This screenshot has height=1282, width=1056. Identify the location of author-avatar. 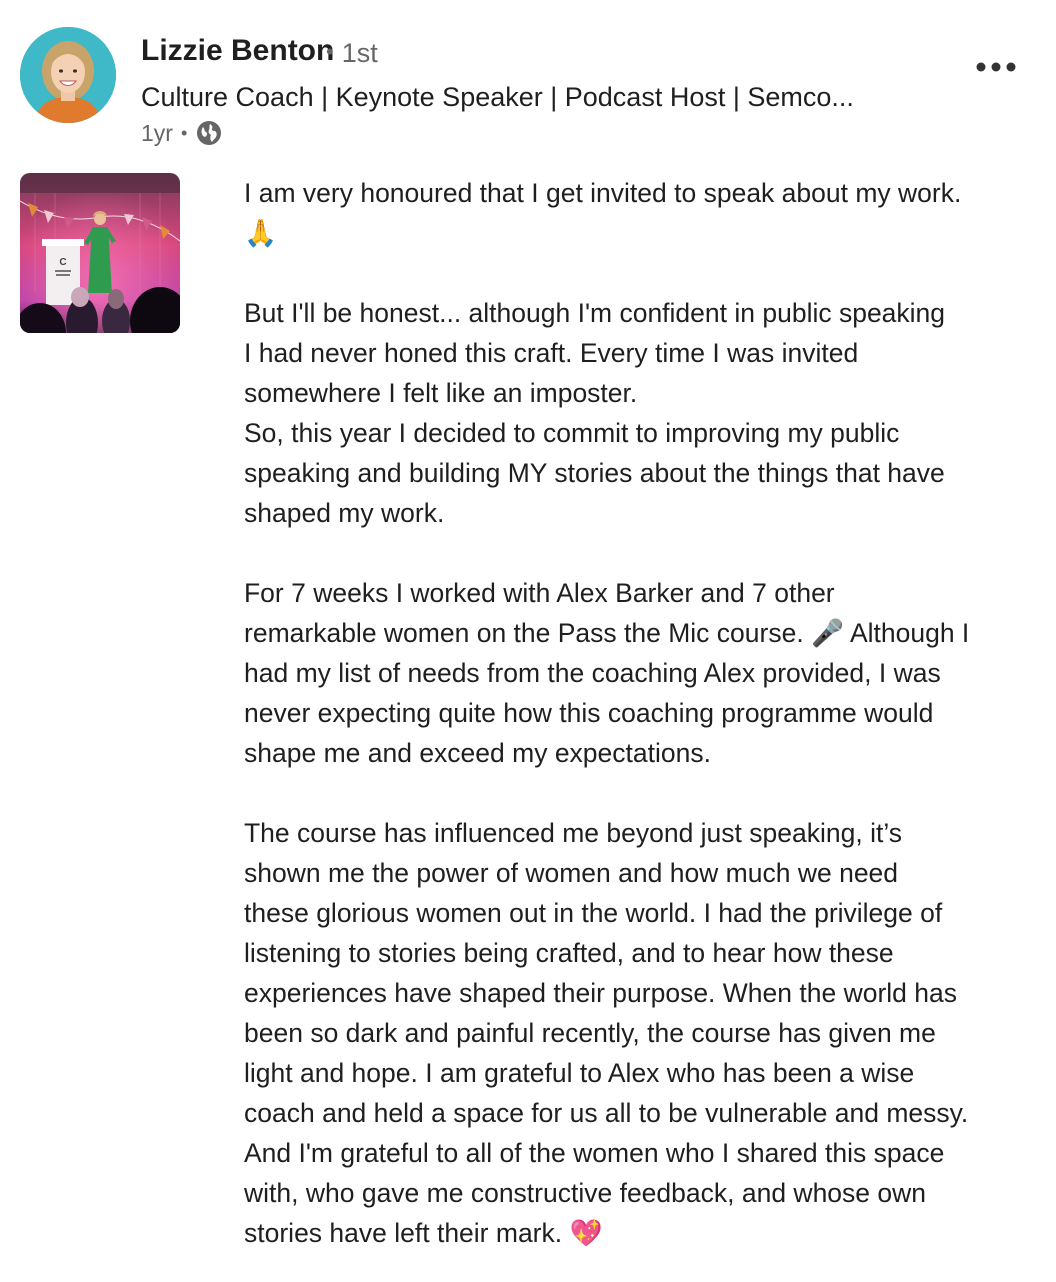
(68, 75).